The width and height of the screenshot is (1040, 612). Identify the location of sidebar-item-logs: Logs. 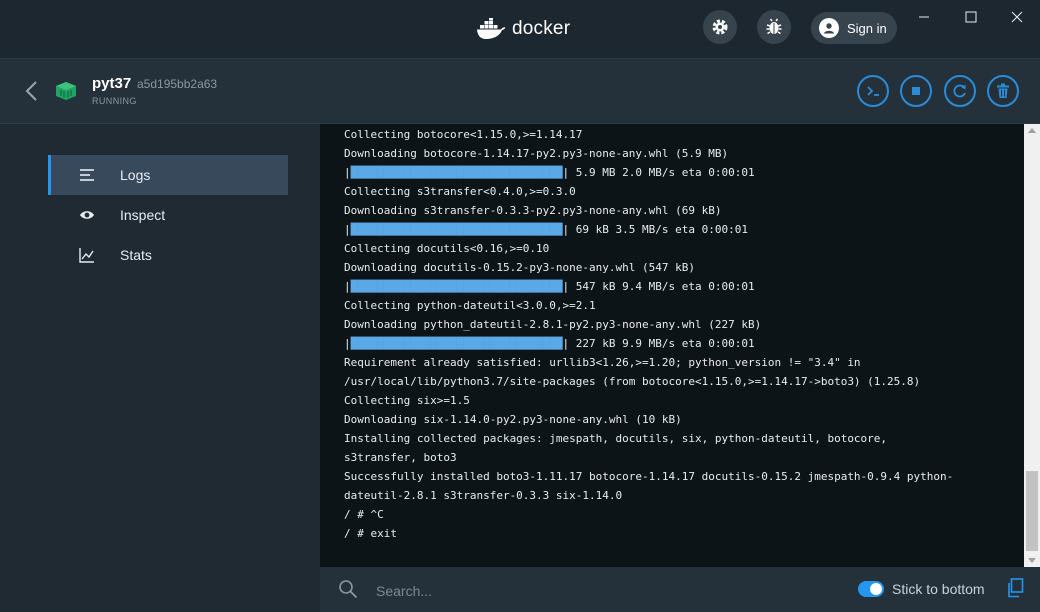
(168, 175).